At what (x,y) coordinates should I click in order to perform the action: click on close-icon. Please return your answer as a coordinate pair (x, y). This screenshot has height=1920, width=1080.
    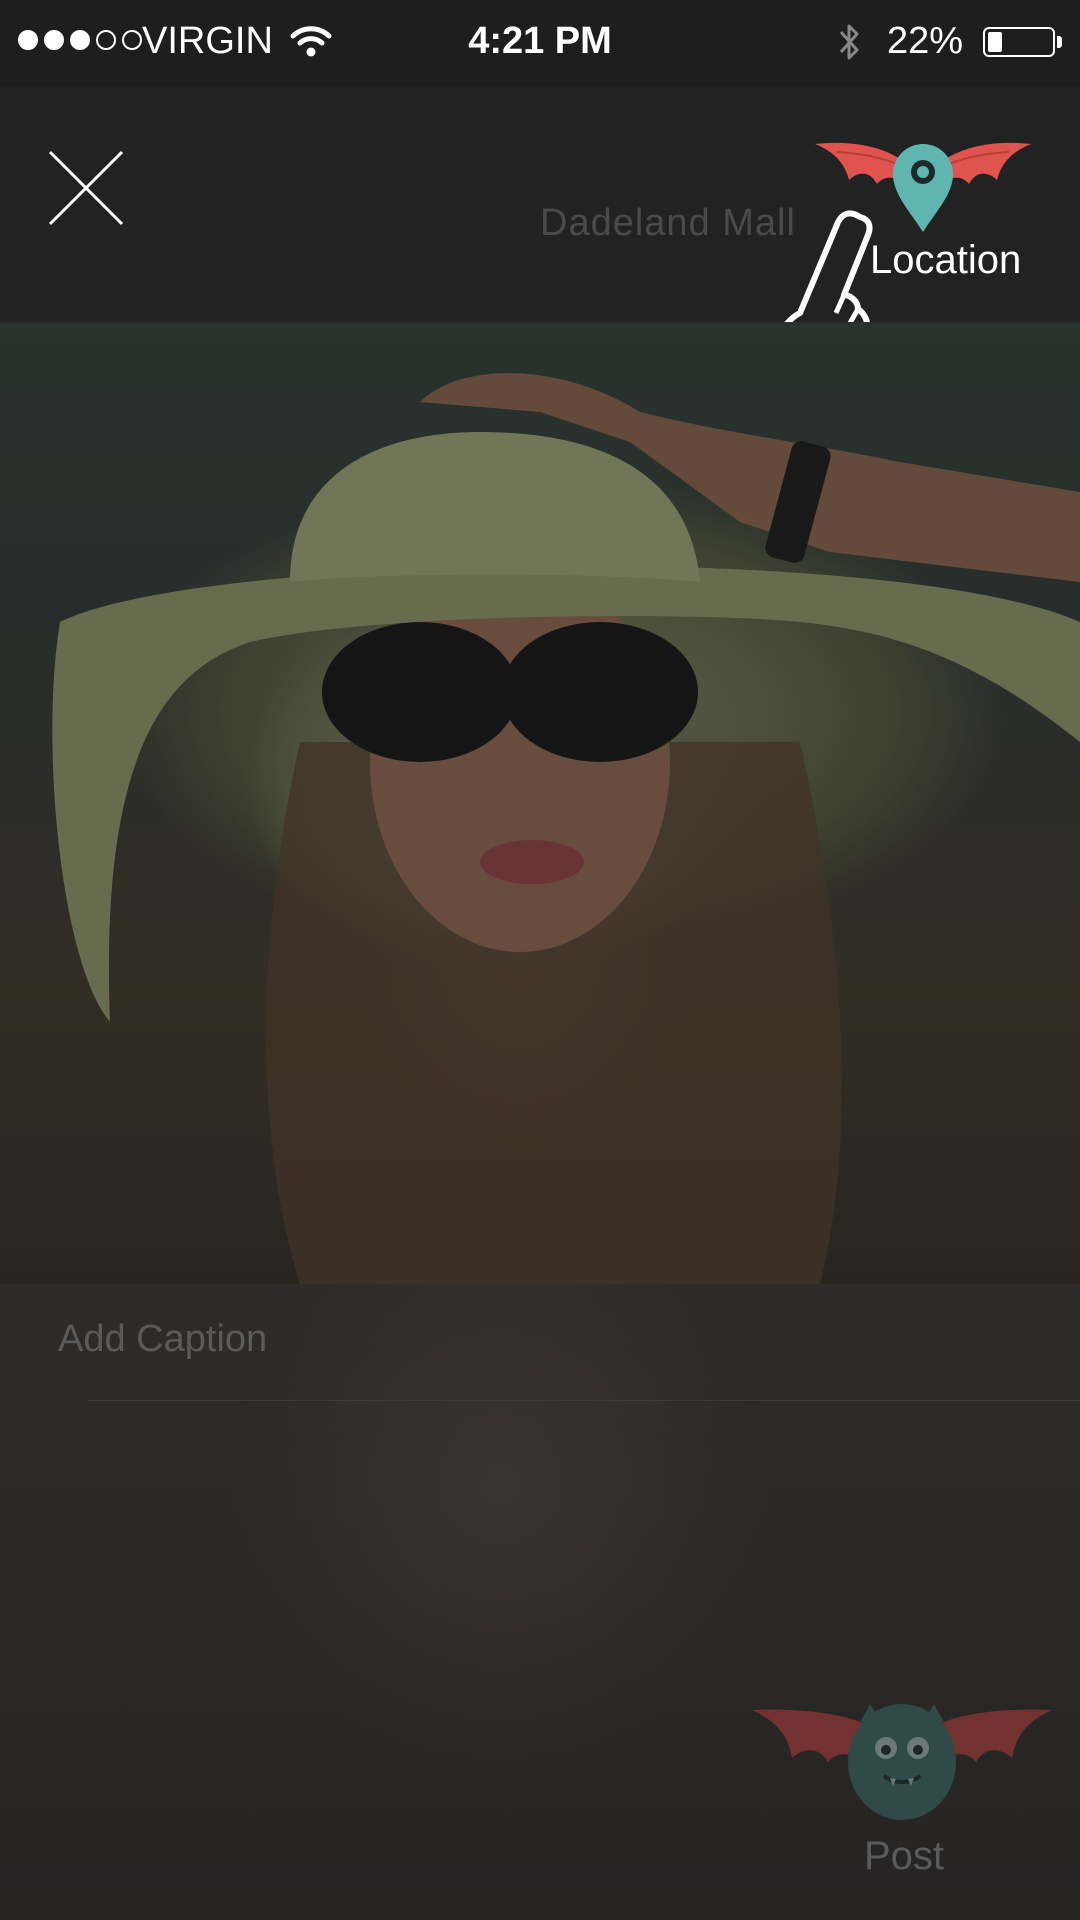
    Looking at the image, I should click on (86, 188).